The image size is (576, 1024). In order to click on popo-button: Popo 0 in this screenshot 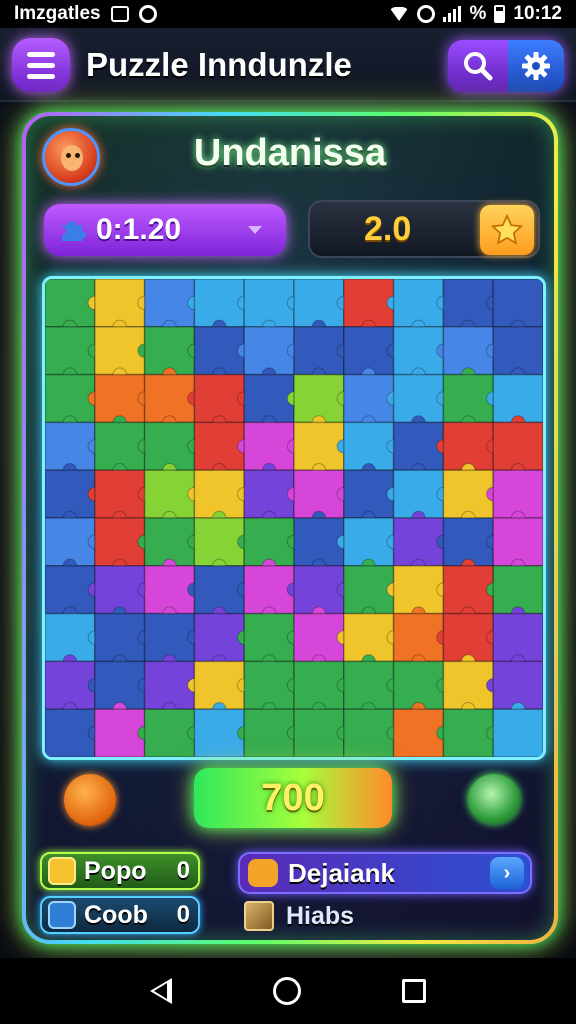, I will do `click(120, 871)`.